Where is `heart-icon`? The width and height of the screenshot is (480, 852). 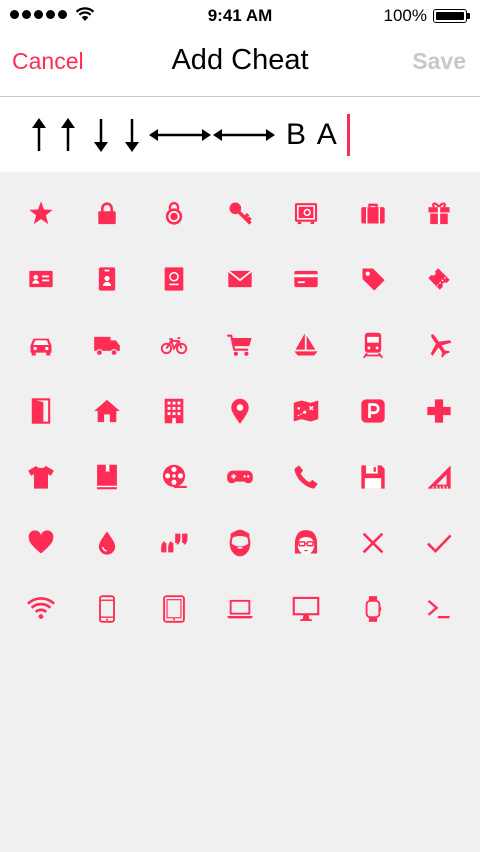 heart-icon is located at coordinates (41, 543).